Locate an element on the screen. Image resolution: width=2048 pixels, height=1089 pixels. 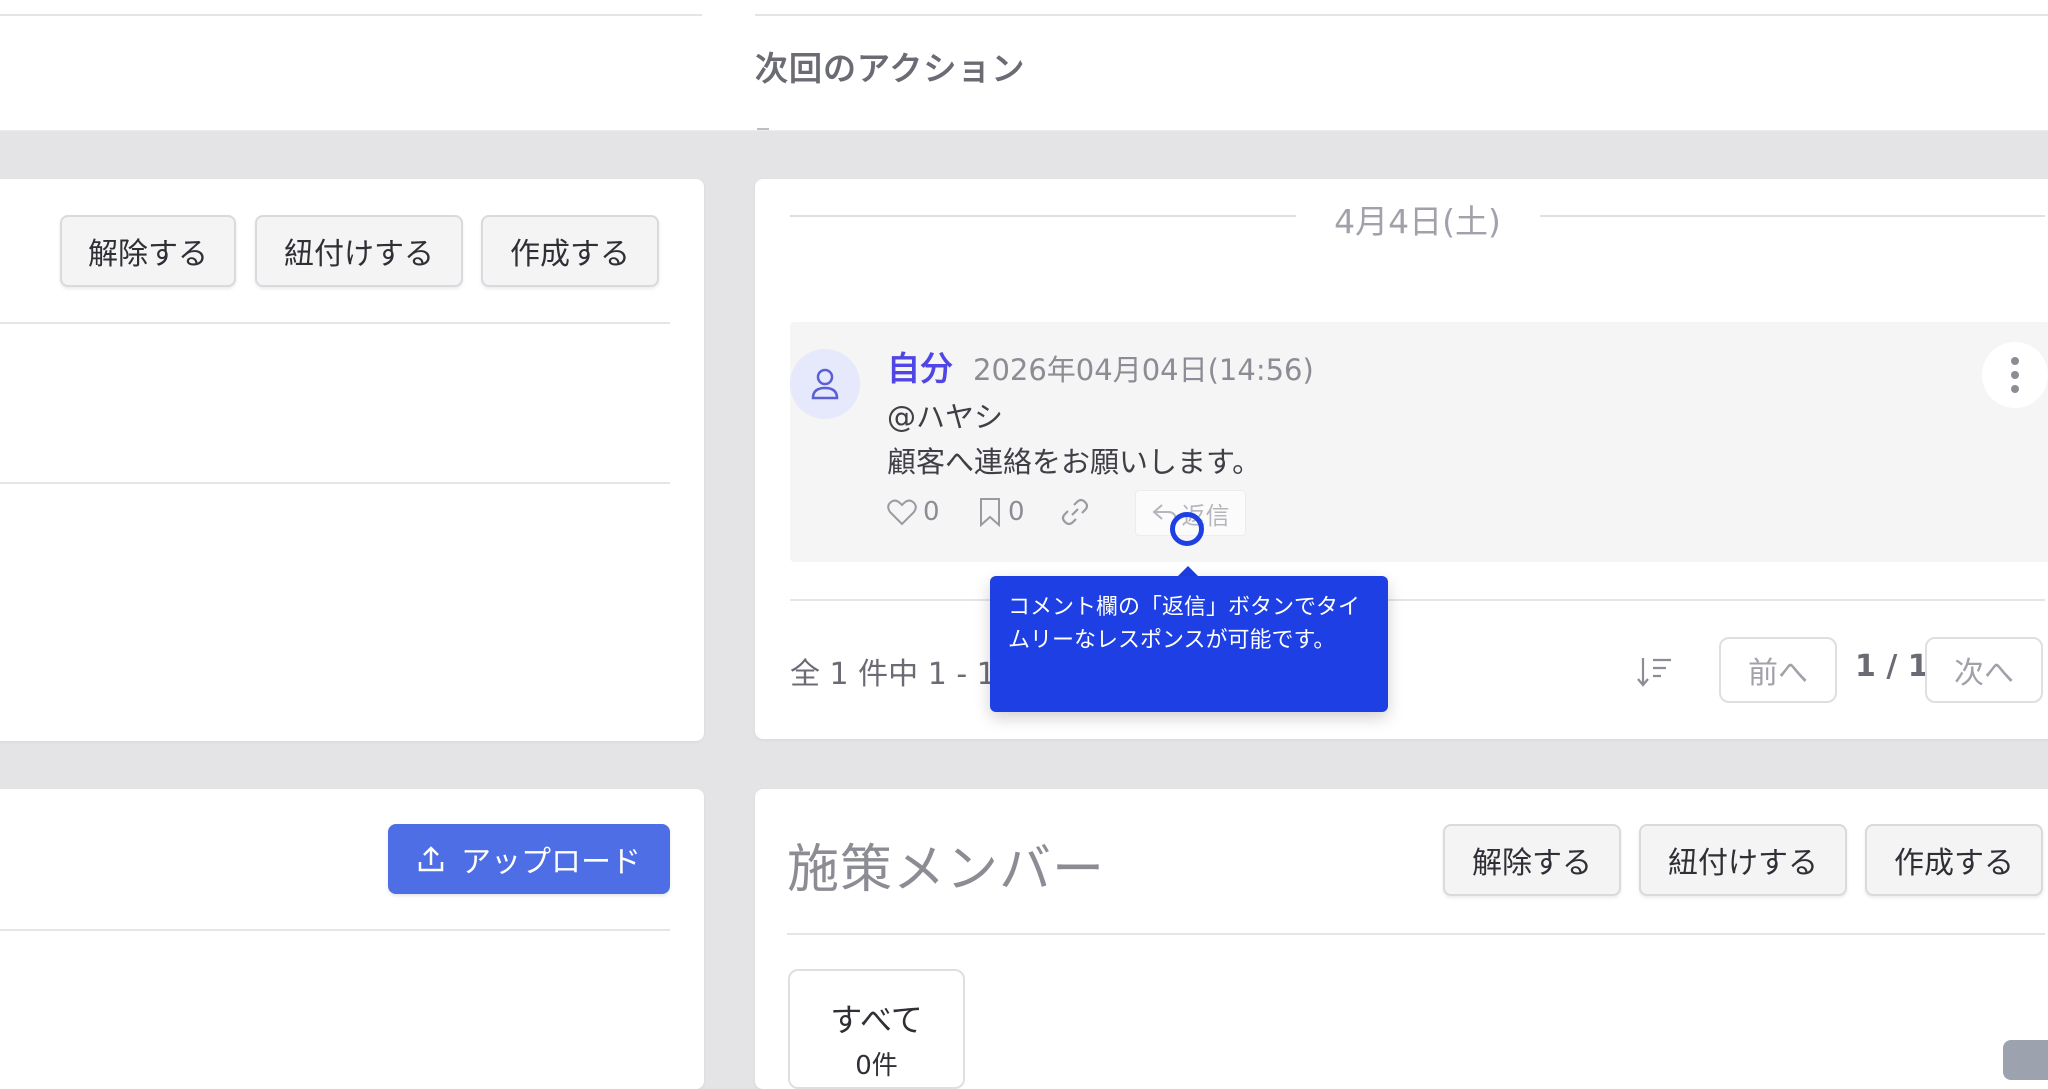
next-action-title: 次回のアクション is located at coordinates (890, 68).